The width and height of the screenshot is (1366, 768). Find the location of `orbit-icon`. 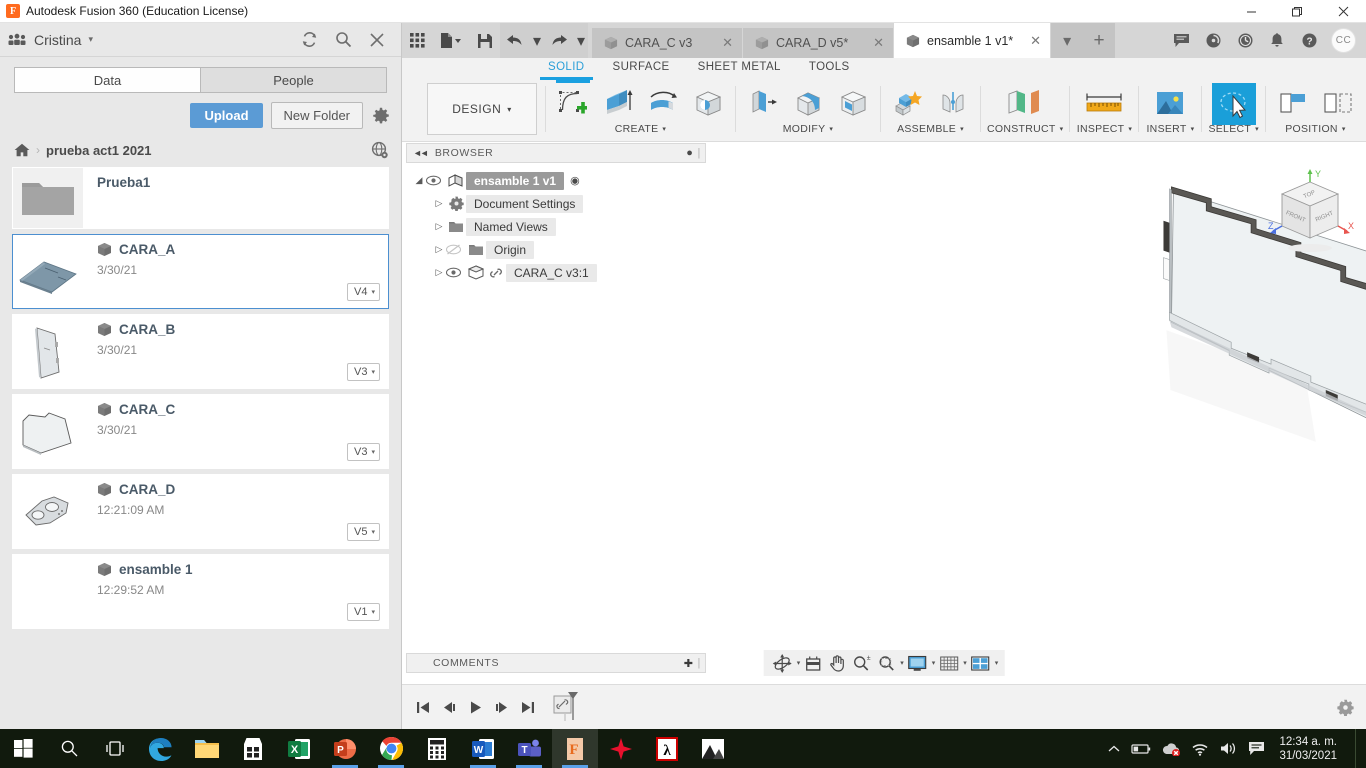

orbit-icon is located at coordinates (782, 663).